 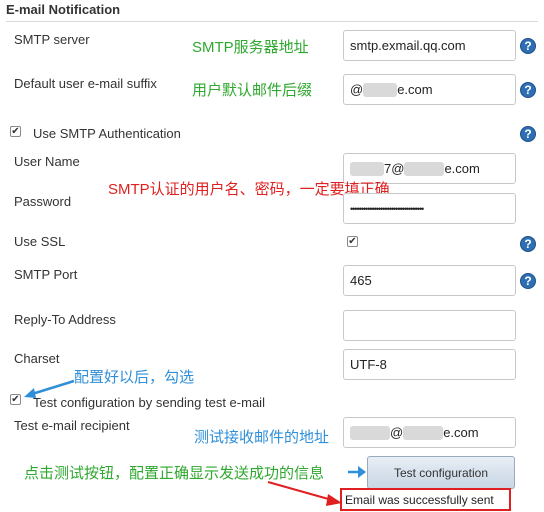 What do you see at coordinates (394, 168) in the screenshot?
I see `user-name-part1: 7@` at bounding box center [394, 168].